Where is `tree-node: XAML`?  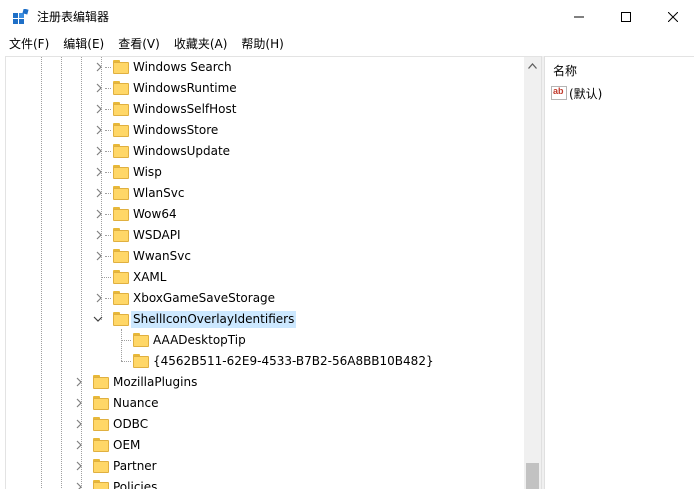
tree-node: XAML is located at coordinates (266, 277).